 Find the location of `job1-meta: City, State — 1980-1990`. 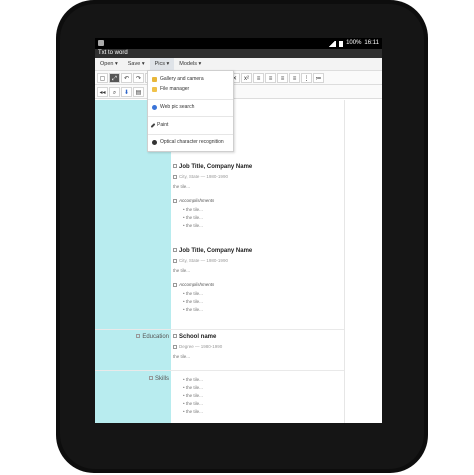

job1-meta: City, State — 1980-1990 is located at coordinates (200, 176).